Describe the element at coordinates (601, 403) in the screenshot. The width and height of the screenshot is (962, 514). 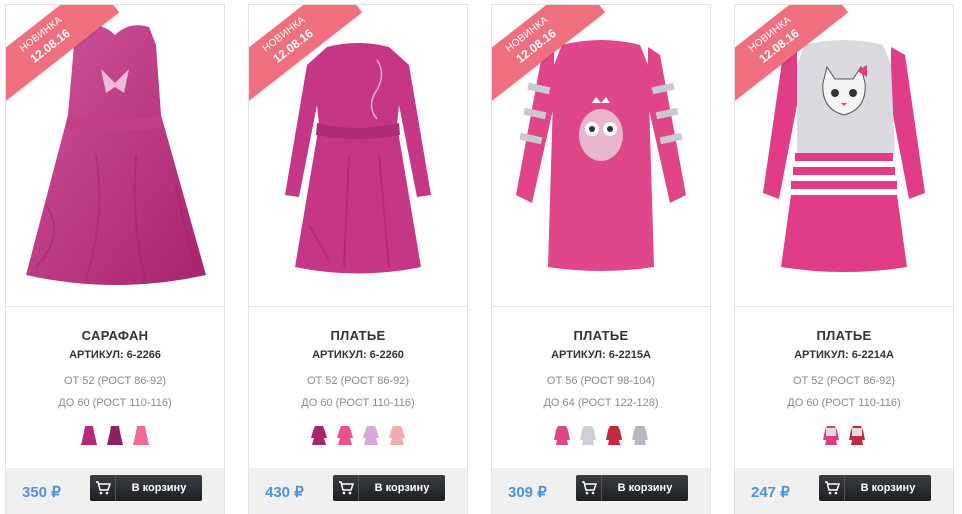
I see `size-to: ДО 64 (РОСТ 122-128)` at that location.